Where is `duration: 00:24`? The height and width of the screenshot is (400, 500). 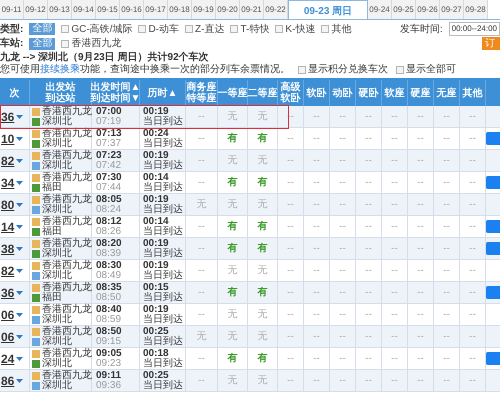
duration: 00:24 is located at coordinates (156, 133).